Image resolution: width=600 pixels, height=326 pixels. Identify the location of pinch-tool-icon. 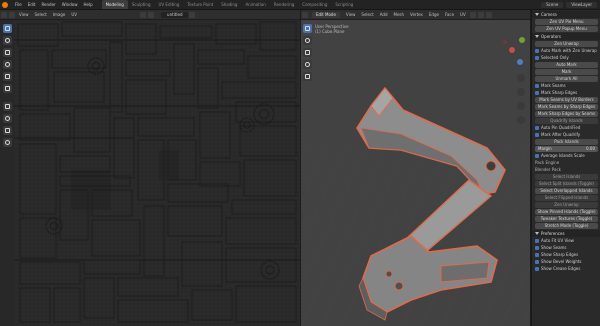
(7, 130).